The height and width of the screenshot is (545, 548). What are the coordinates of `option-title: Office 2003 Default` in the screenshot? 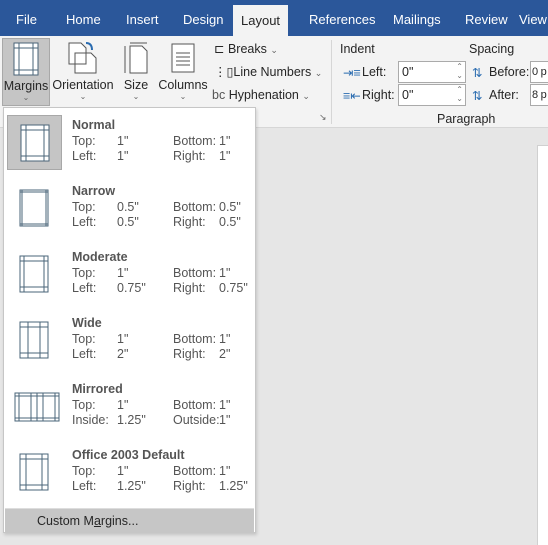 It's located at (128, 455).